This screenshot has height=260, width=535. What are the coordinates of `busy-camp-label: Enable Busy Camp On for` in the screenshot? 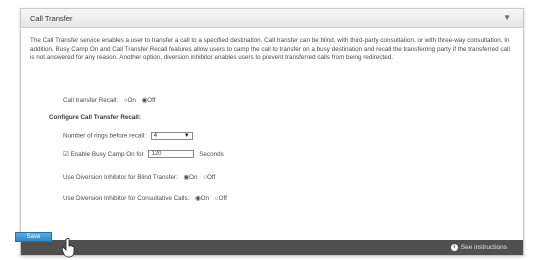 It's located at (107, 154).